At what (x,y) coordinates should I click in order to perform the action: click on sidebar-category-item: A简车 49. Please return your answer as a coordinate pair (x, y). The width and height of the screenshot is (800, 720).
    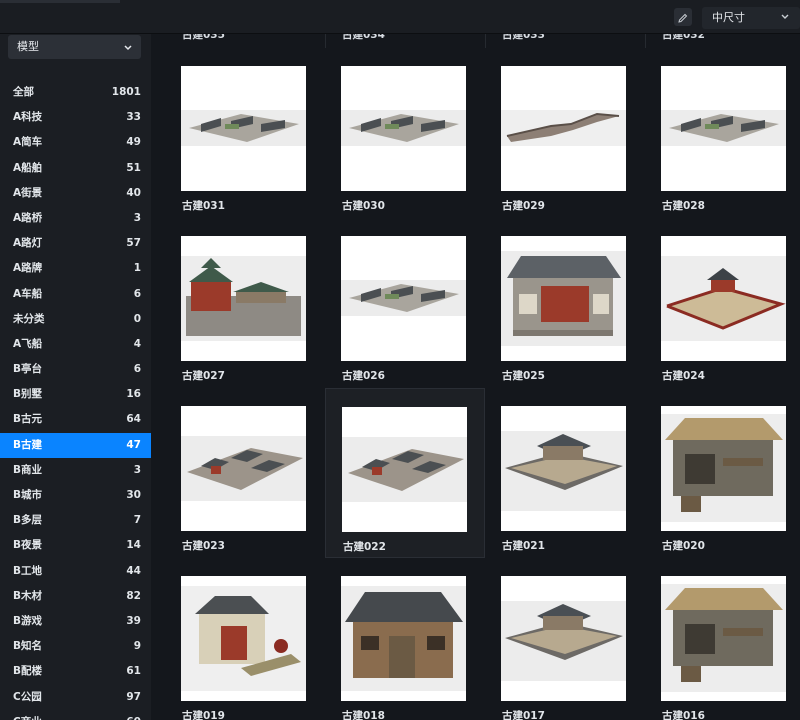
    Looking at the image, I should click on (75, 142).